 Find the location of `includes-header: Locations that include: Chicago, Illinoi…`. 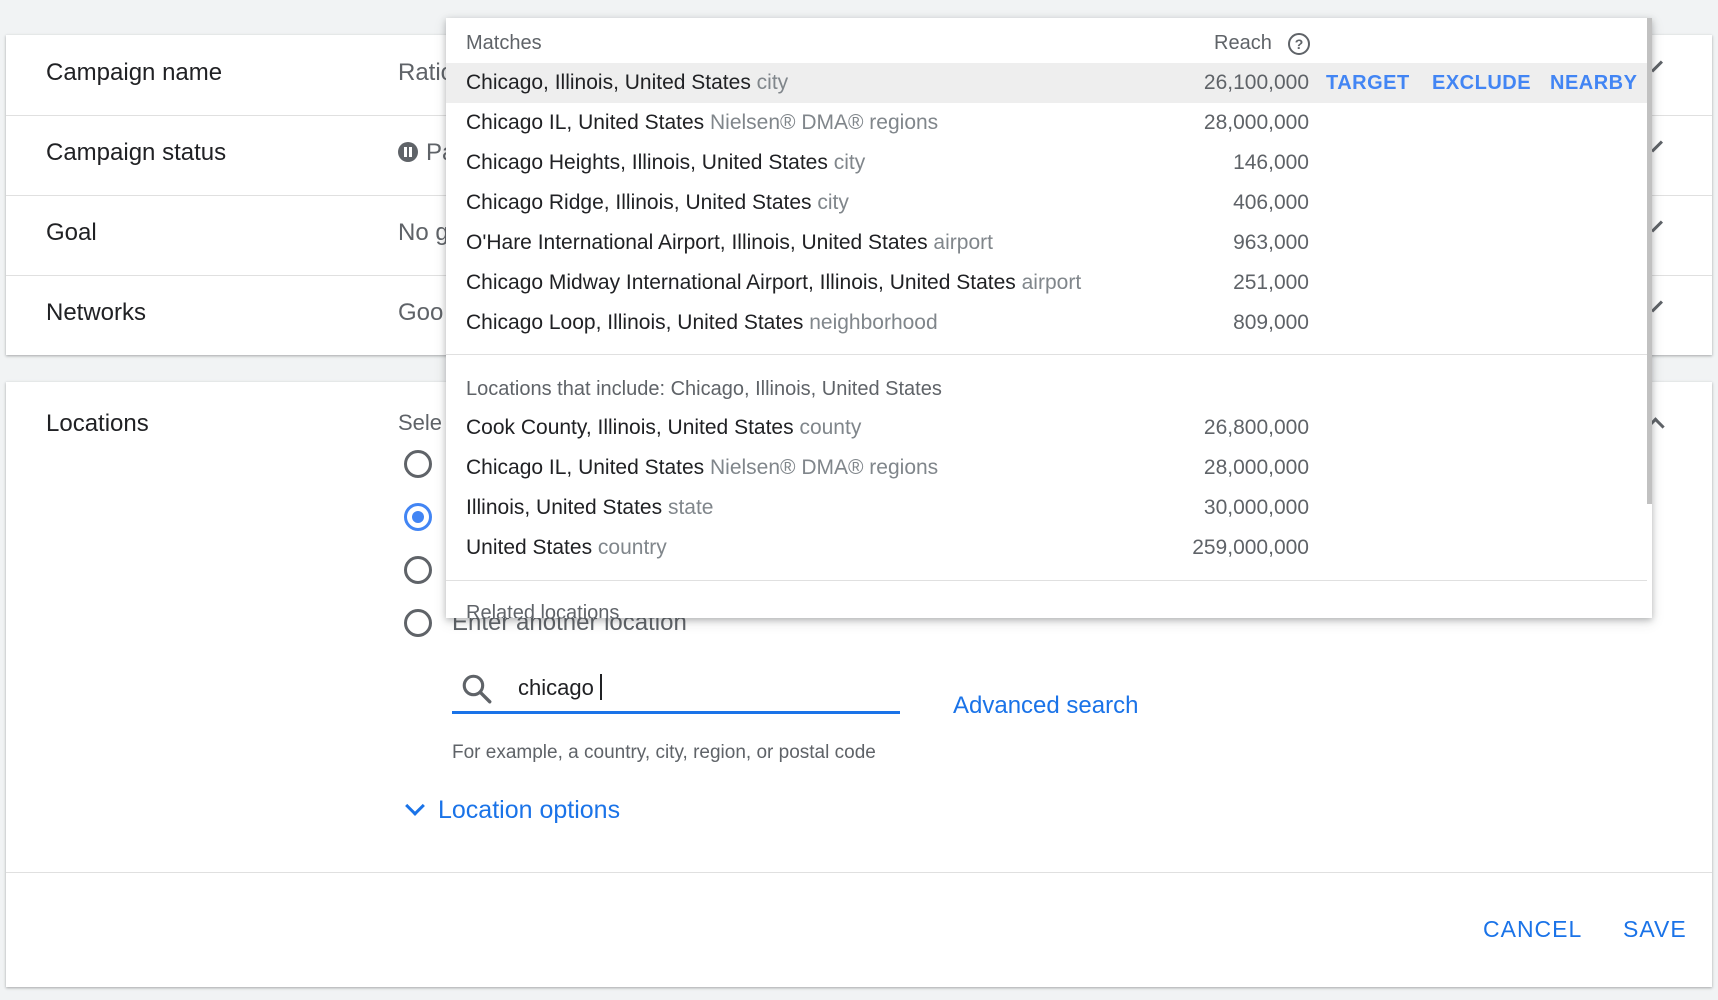

includes-header: Locations that include: Chicago, Illinoi… is located at coordinates (704, 389).